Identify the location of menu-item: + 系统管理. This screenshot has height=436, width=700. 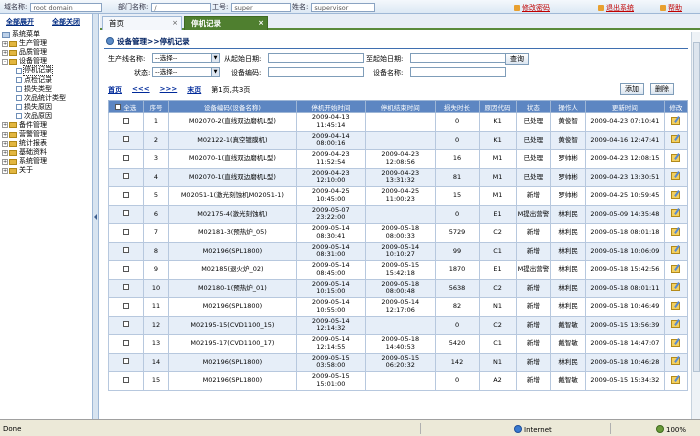
(47, 161).